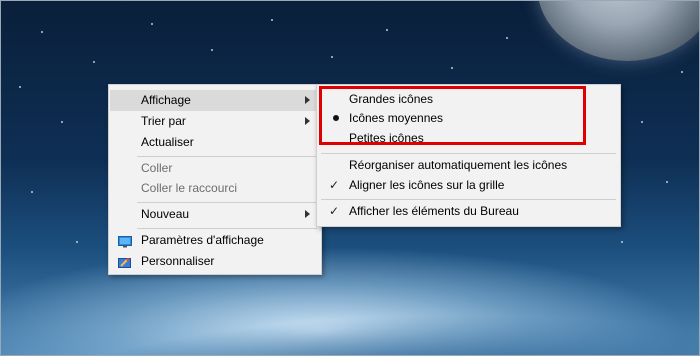 The width and height of the screenshot is (700, 356). Describe the element at coordinates (202, 240) in the screenshot. I see `menu-item-label: Paramètres d'affichage` at that location.